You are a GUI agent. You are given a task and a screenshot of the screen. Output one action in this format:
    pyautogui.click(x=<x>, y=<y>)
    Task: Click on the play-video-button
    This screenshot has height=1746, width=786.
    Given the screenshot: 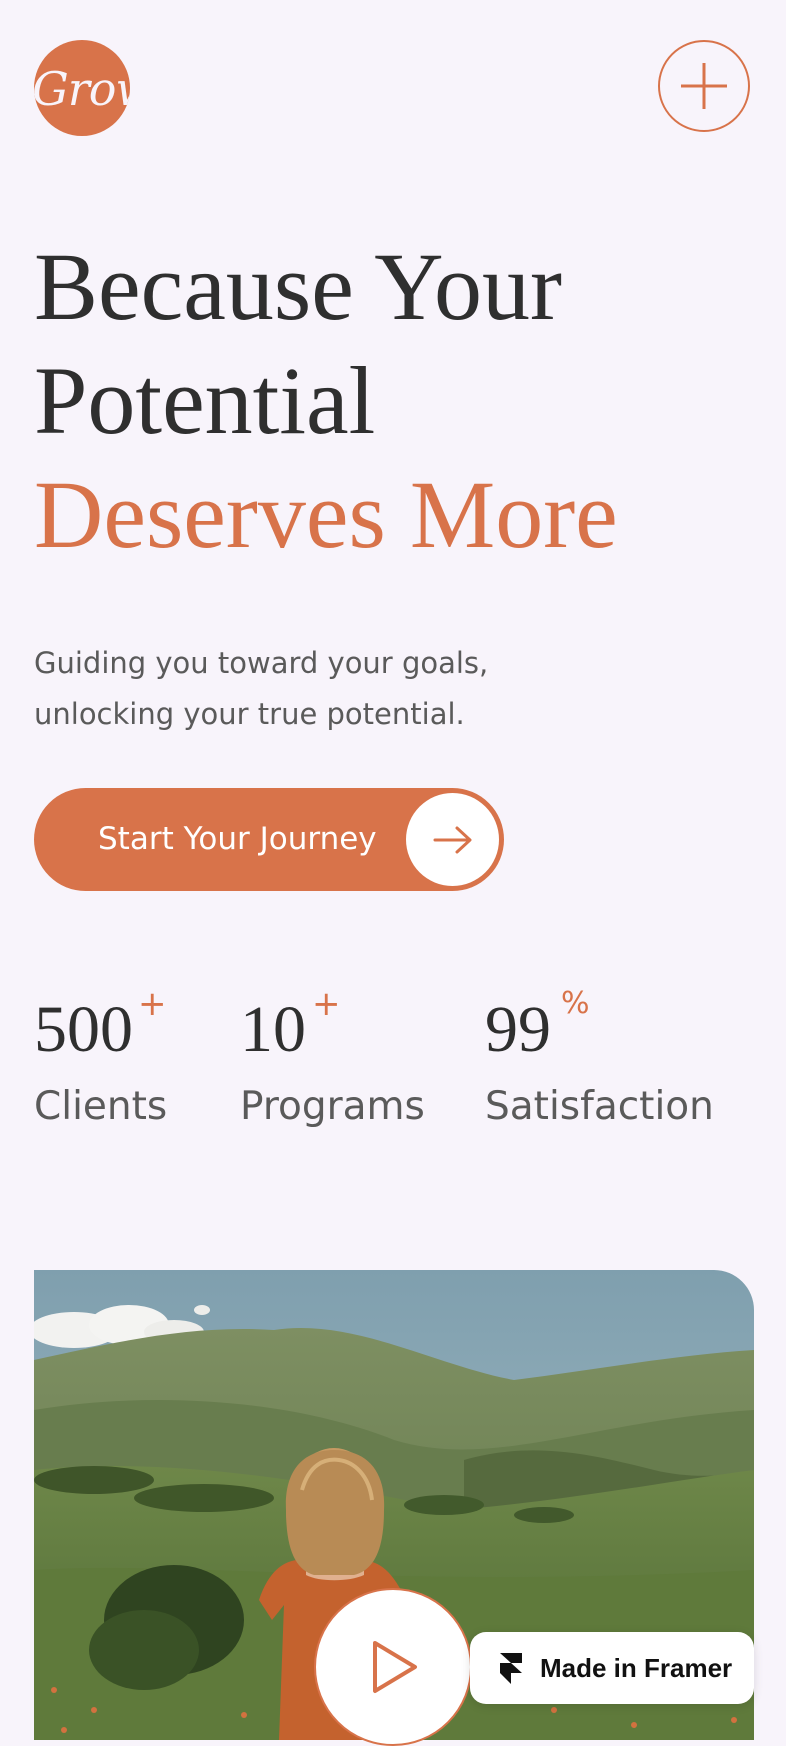 What is the action you would take?
    pyautogui.click(x=393, y=1667)
    